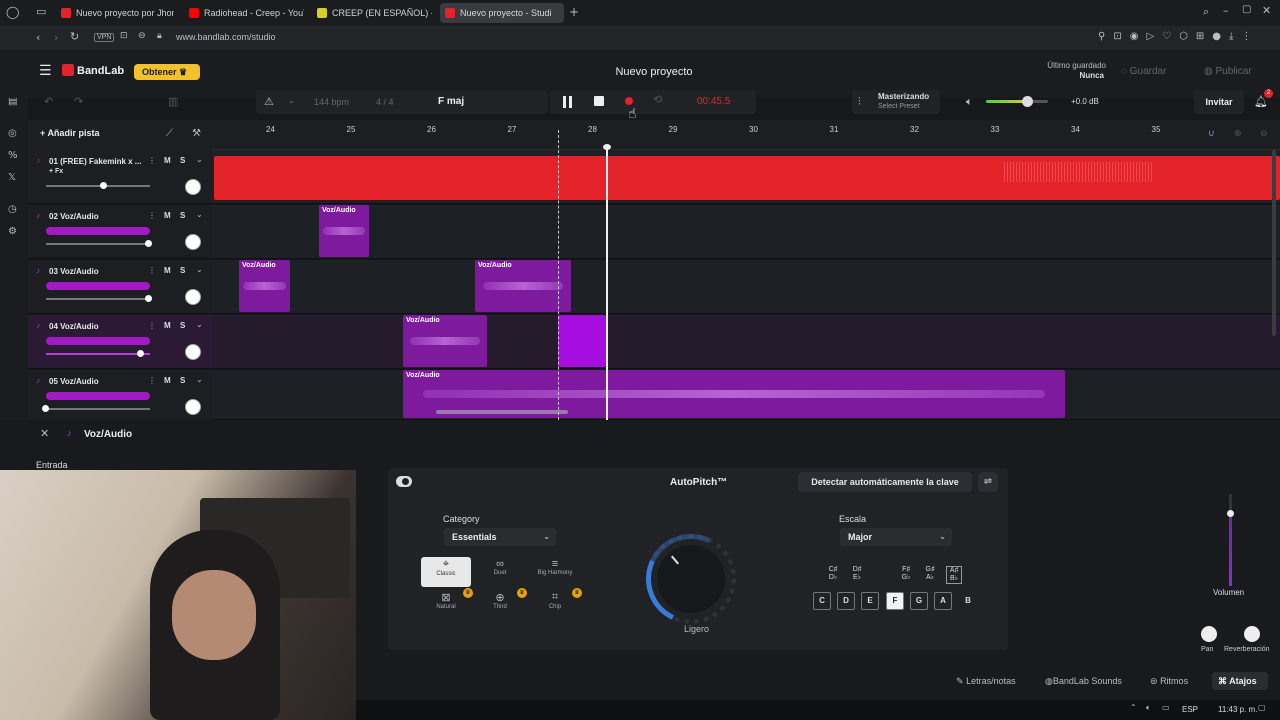 The width and height of the screenshot is (1280, 720). What do you see at coordinates (1238, 134) in the screenshot?
I see `zoom-in-icon: ⊕` at bounding box center [1238, 134].